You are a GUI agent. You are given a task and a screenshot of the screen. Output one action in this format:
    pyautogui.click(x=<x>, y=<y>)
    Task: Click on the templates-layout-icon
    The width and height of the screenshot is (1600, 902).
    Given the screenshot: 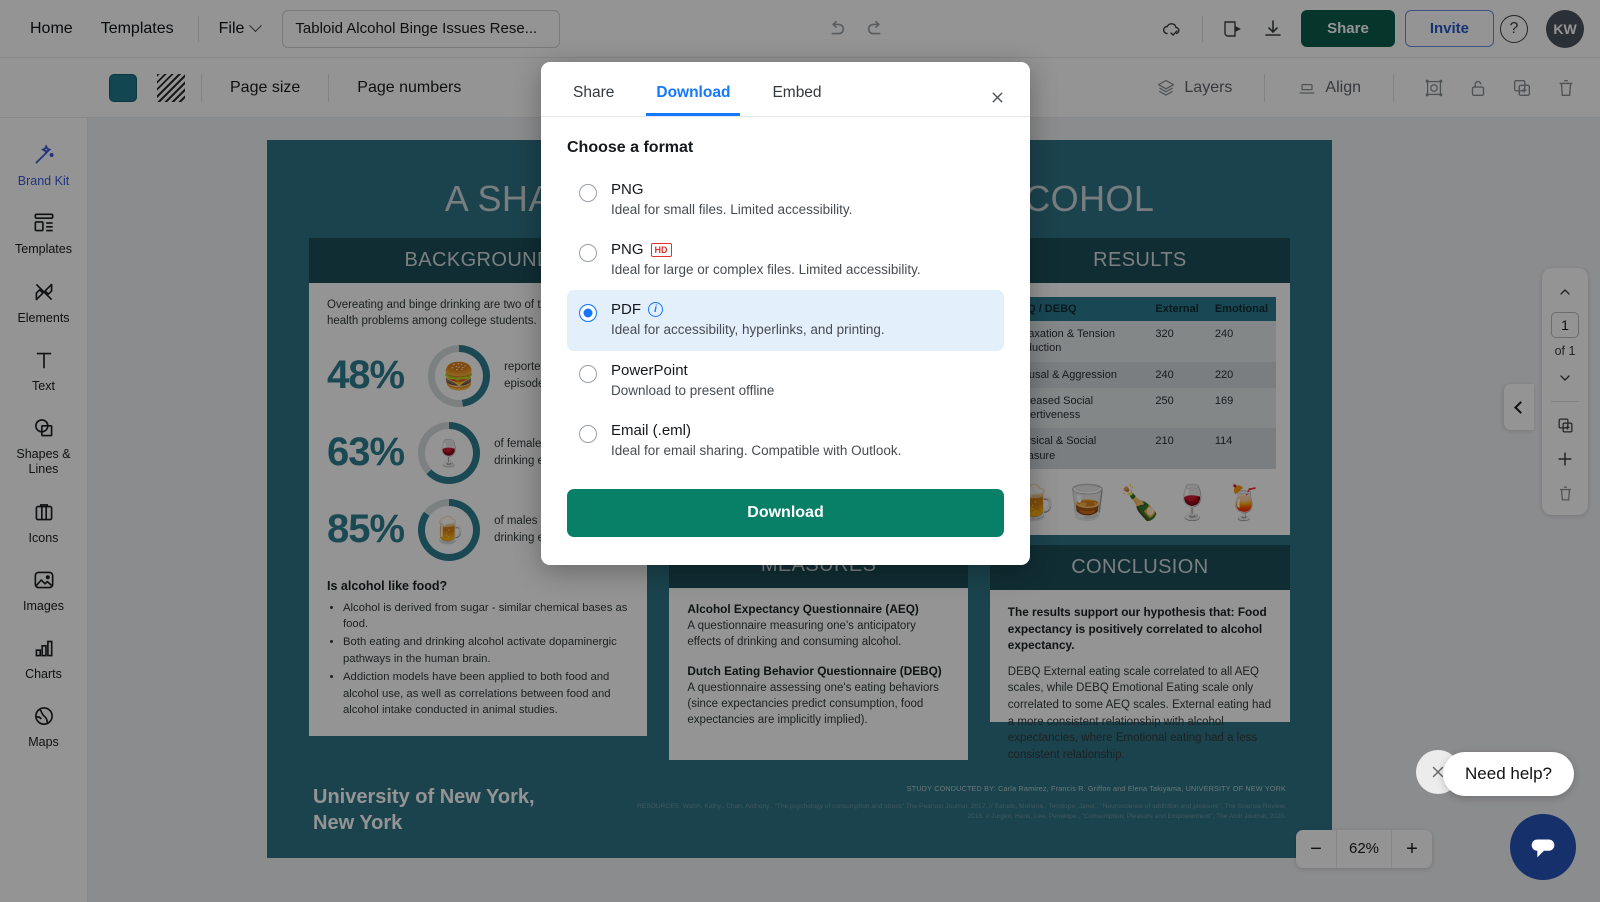 What is the action you would take?
    pyautogui.click(x=44, y=223)
    